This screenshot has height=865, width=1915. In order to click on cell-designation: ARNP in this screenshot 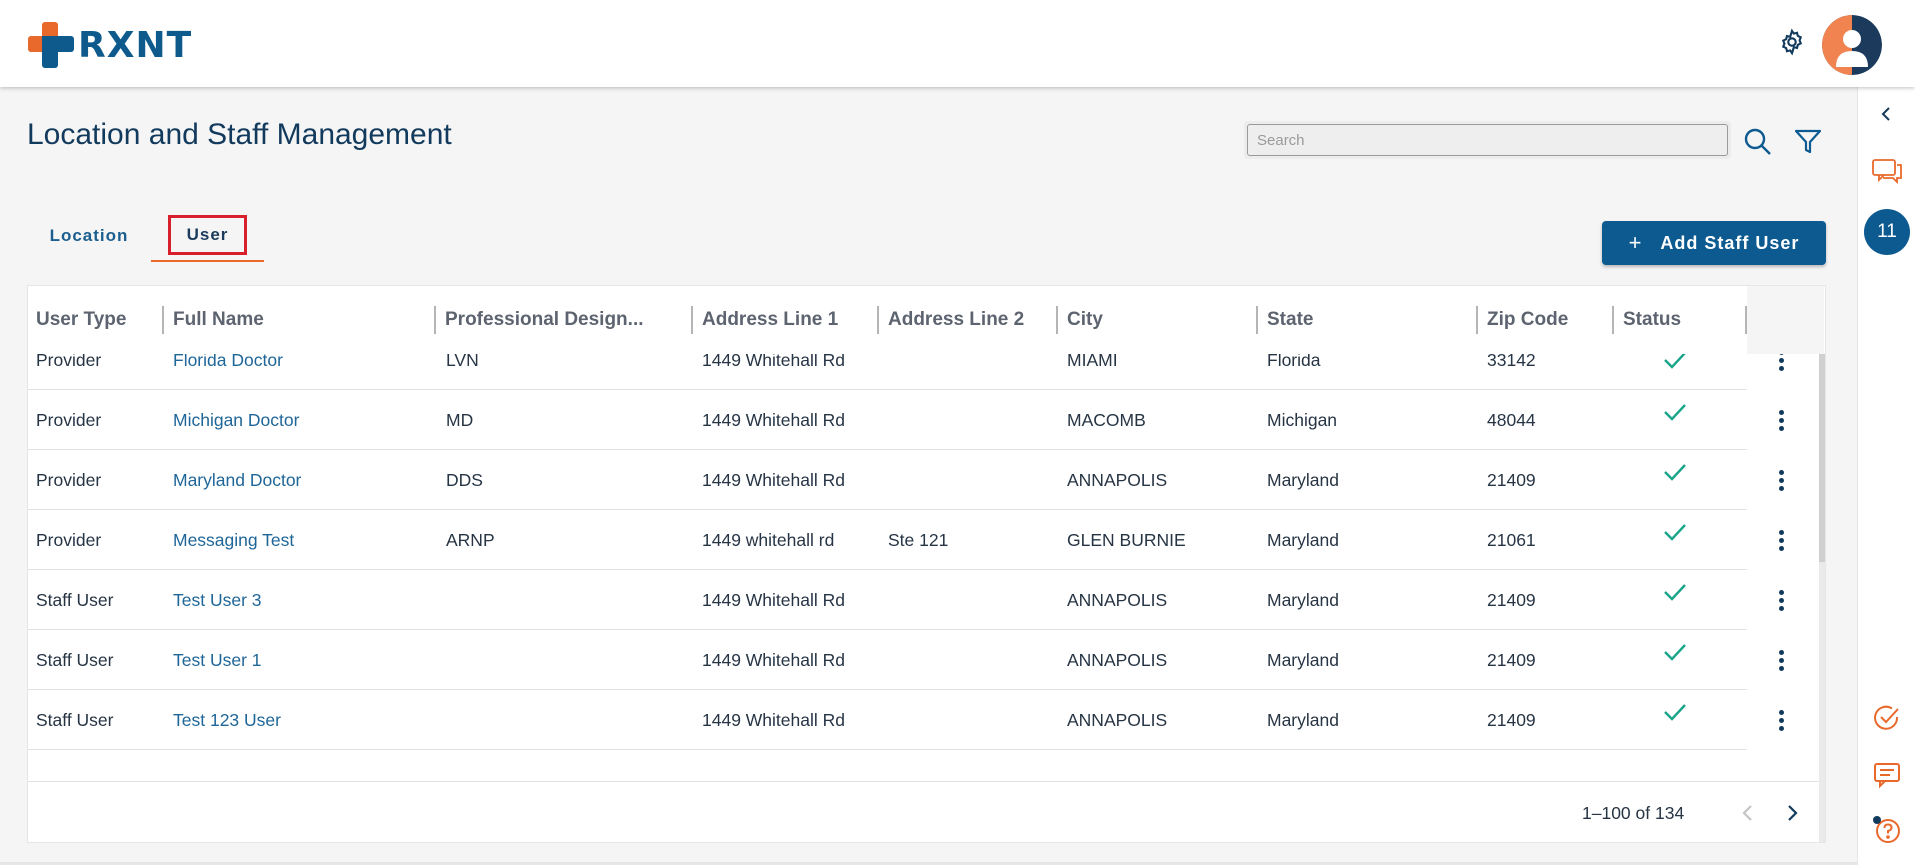, I will do `click(470, 539)`.